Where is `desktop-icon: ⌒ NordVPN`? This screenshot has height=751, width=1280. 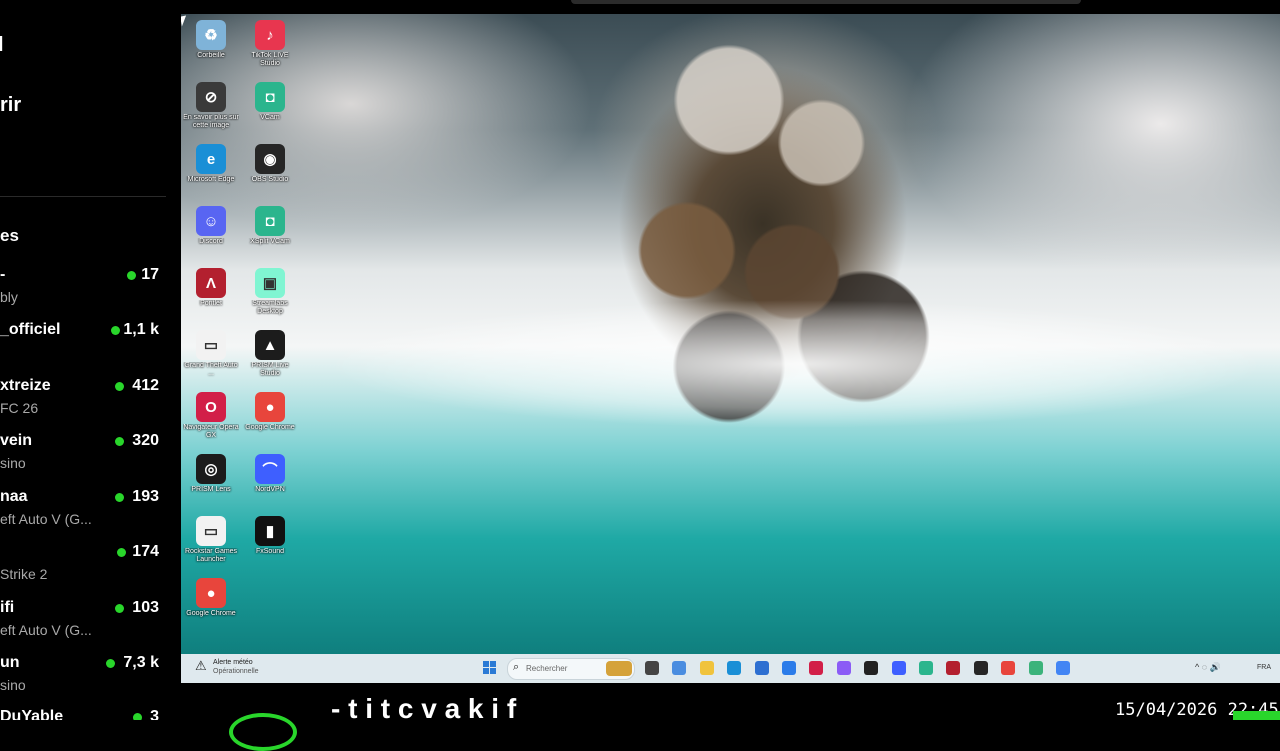
desktop-icon: ⌒ NordVPN is located at coordinates (270, 480).